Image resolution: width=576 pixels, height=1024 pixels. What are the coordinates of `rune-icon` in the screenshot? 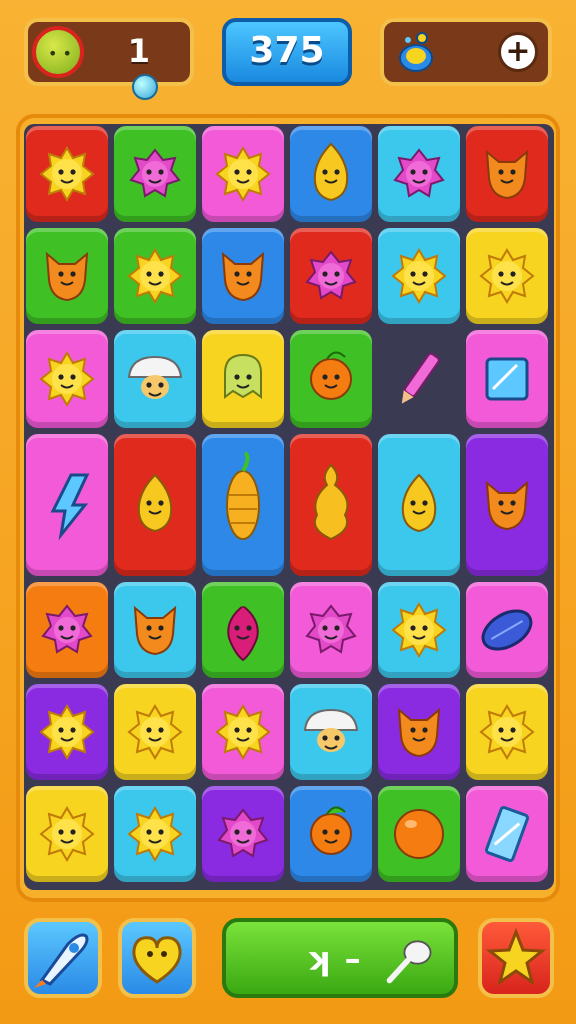 It's located at (70, 507).